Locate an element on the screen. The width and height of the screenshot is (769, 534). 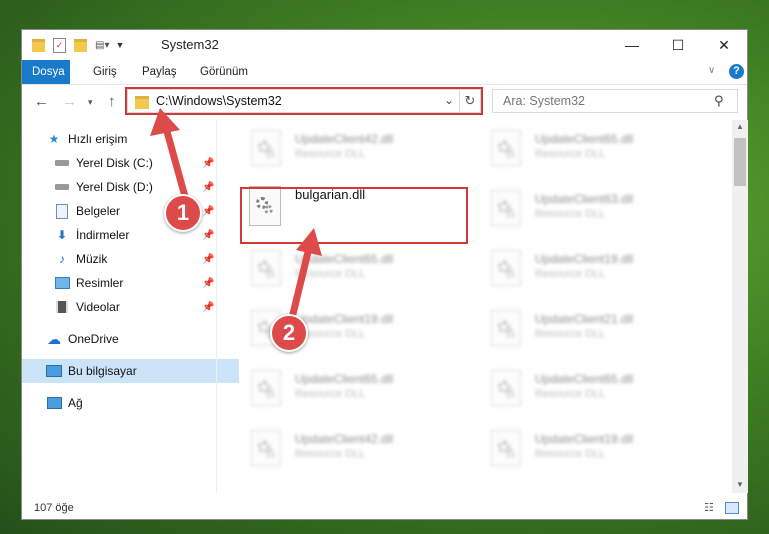
star-icon: ★ is located at coordinates (54, 139).